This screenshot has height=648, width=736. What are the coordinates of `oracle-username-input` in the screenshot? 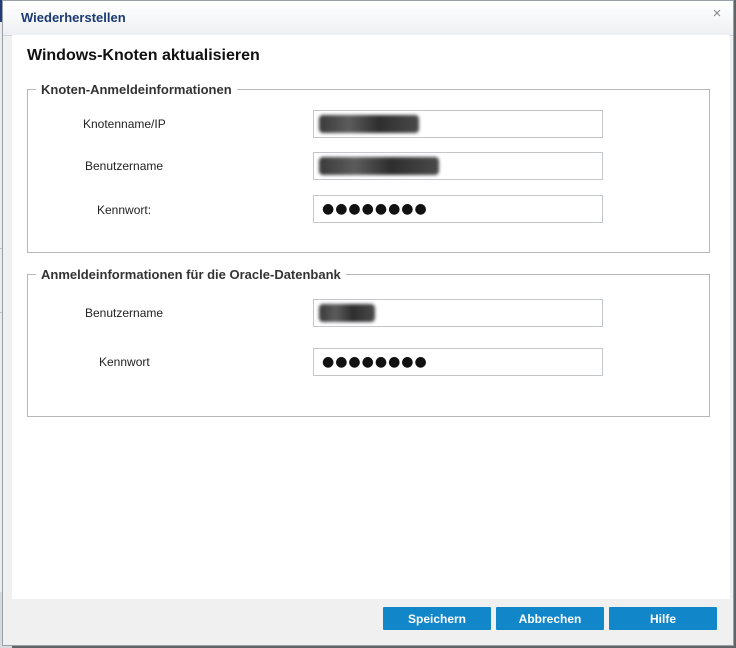 It's located at (458, 313).